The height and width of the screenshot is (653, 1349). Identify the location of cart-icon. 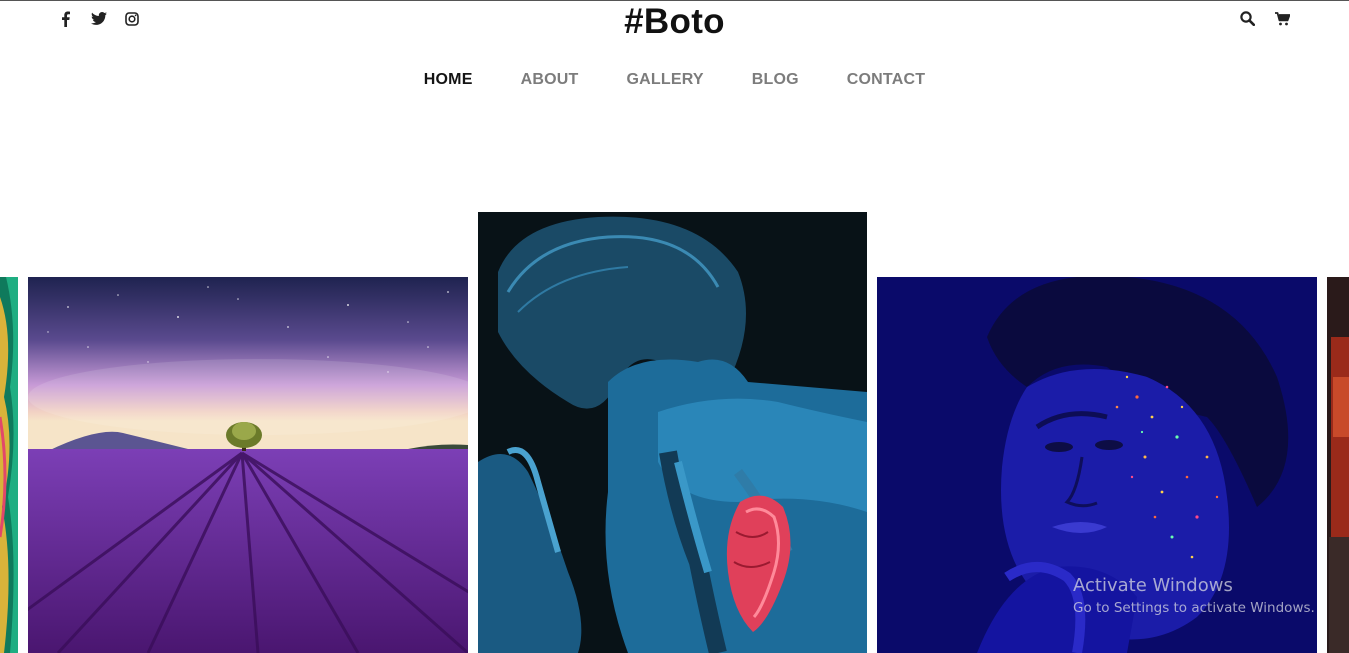
(1282, 18).